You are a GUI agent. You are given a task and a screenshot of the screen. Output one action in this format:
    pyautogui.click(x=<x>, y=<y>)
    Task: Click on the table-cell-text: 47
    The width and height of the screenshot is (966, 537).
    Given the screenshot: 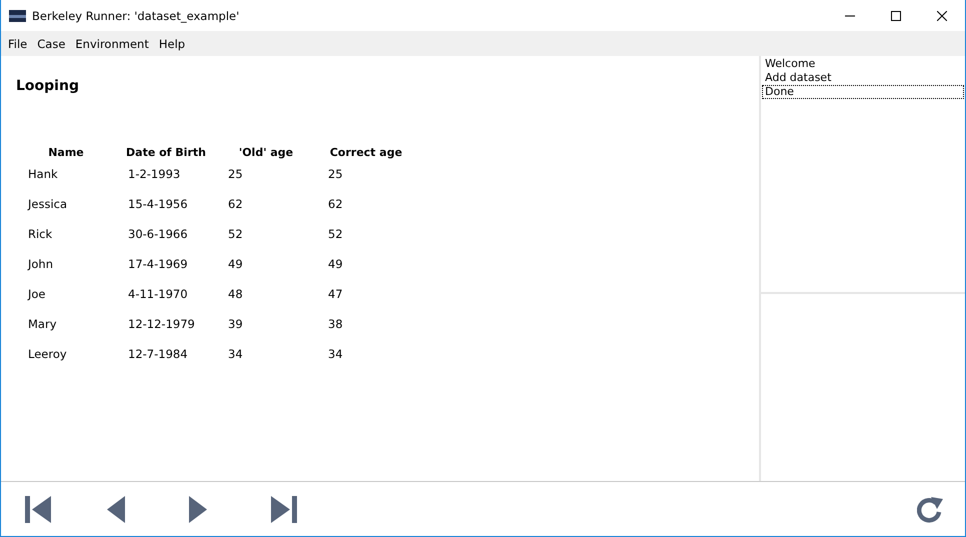 What is the action you would take?
    pyautogui.click(x=335, y=293)
    